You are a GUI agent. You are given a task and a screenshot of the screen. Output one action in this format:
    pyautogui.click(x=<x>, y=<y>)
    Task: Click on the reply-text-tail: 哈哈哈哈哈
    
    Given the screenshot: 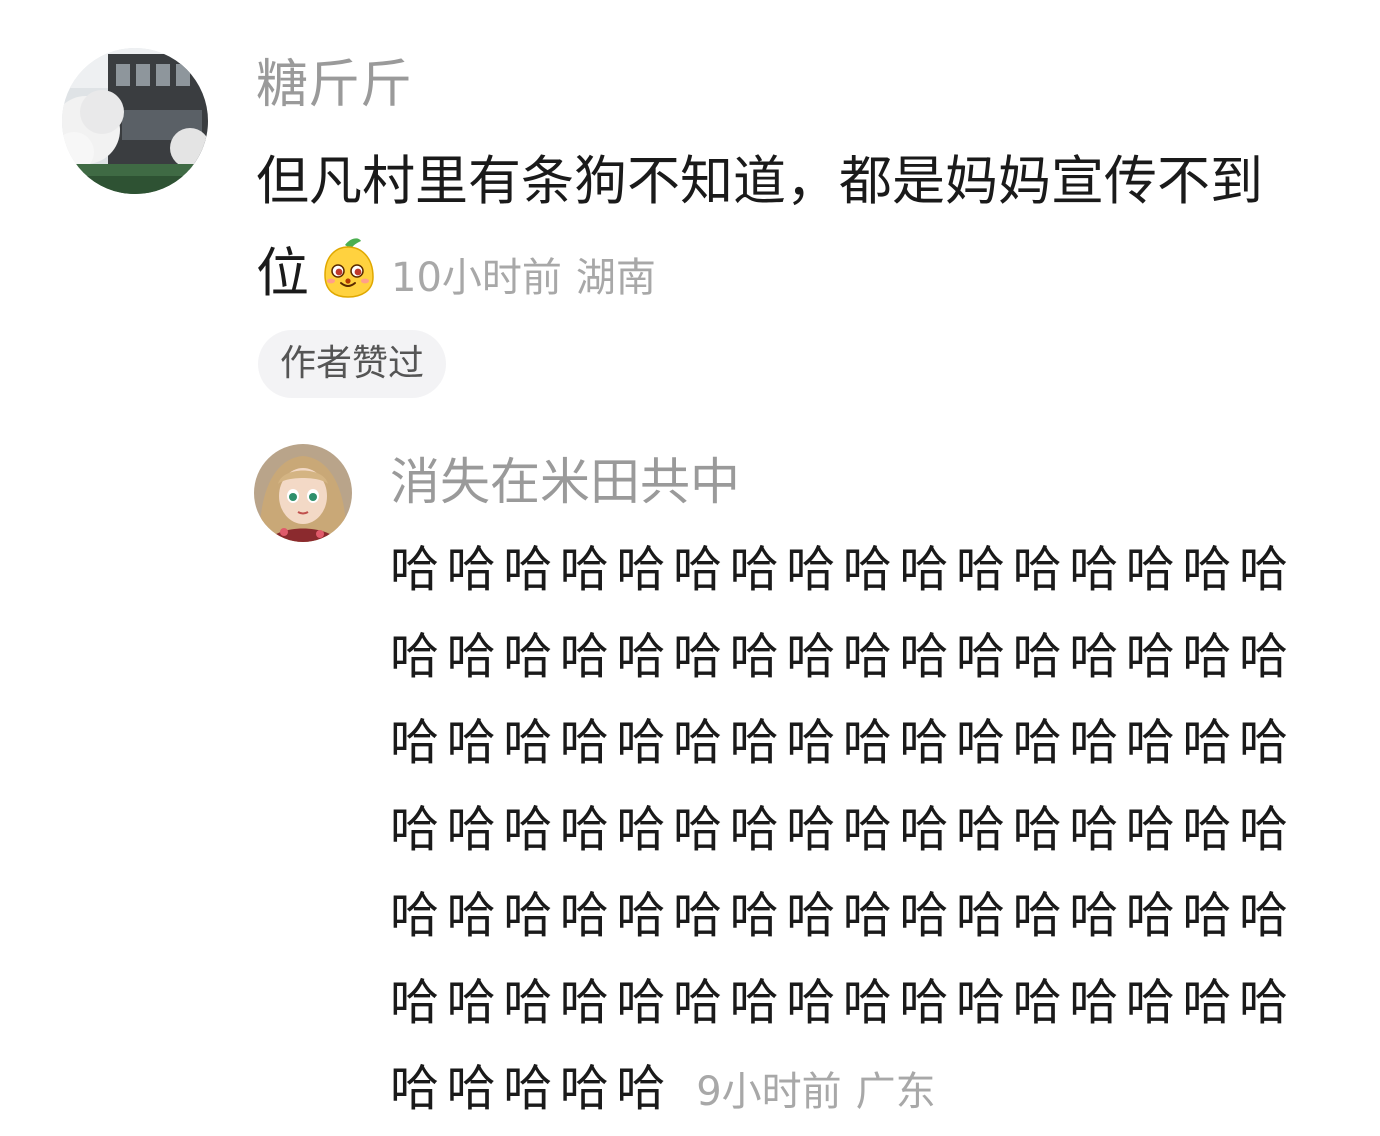 What is the action you would take?
    pyautogui.click(x=532, y=1088)
    